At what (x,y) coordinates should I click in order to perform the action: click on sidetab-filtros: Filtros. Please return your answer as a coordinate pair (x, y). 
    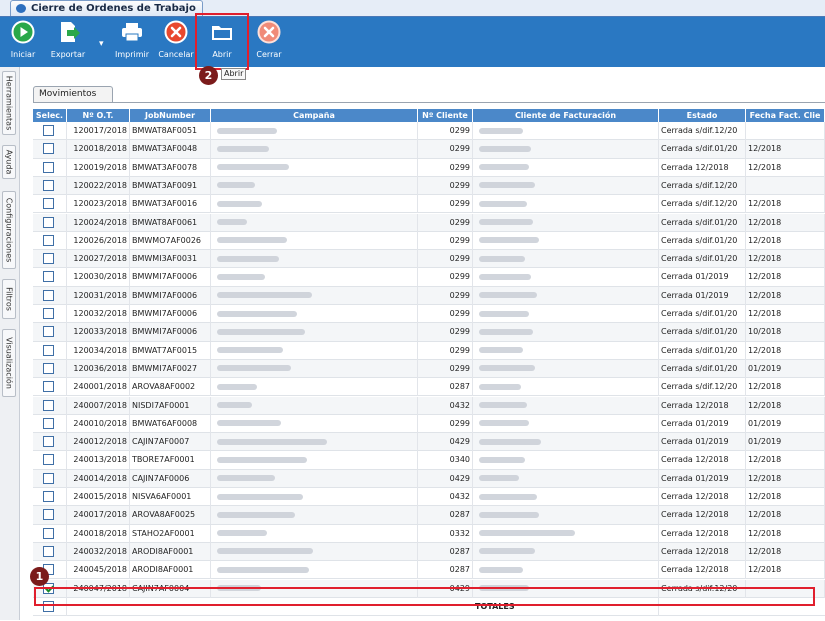
    Looking at the image, I should click on (9, 299).